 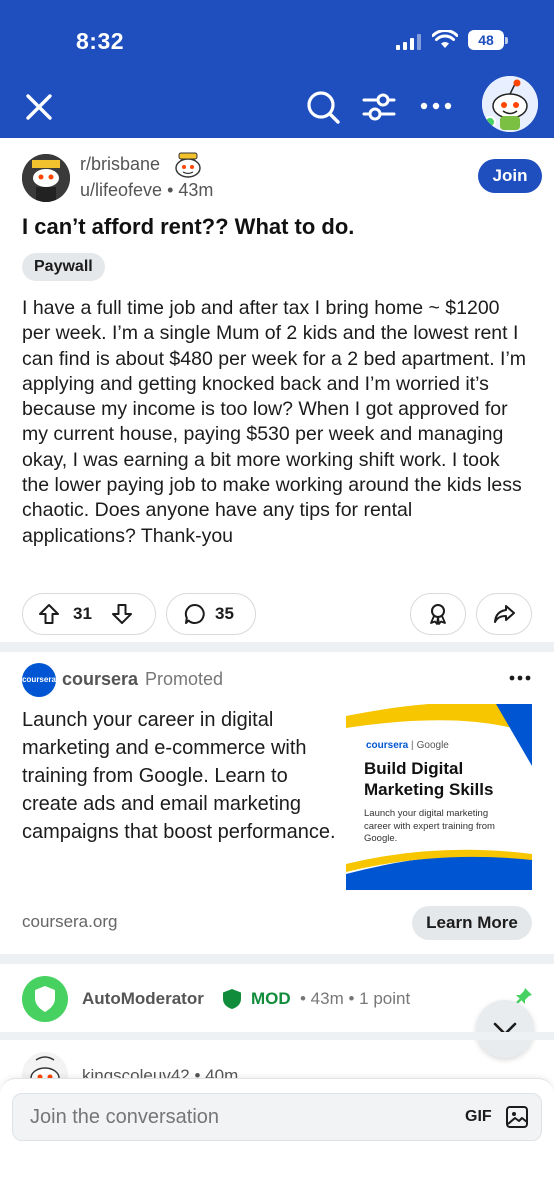 I want to click on join-button: Join, so click(x=510, y=176).